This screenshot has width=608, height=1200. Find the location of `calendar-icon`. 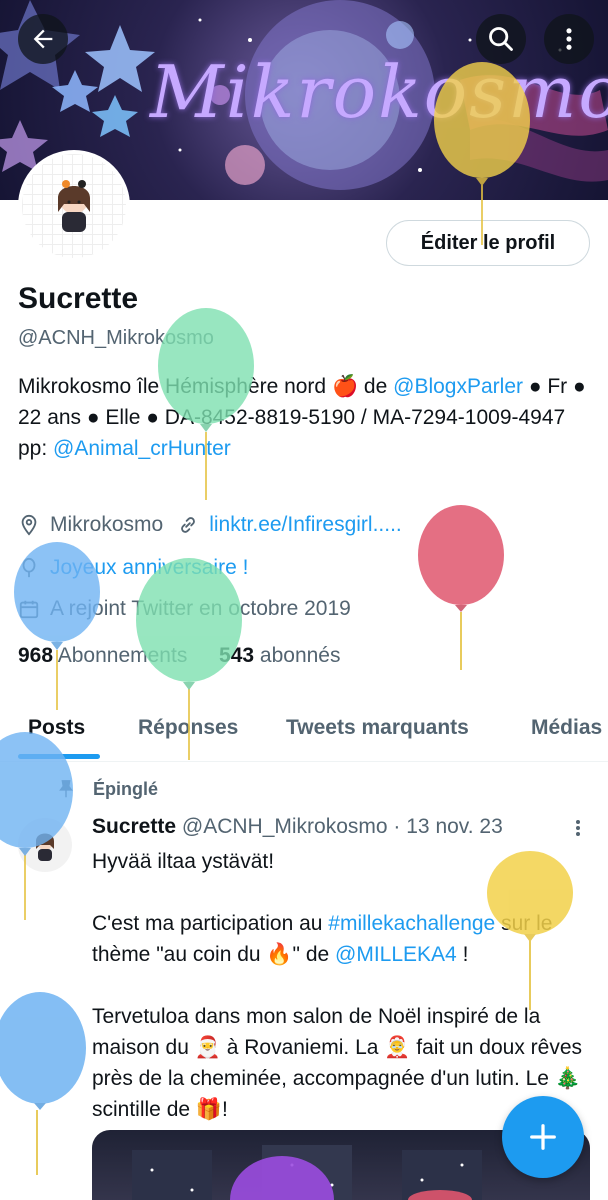

calendar-icon is located at coordinates (29, 609).